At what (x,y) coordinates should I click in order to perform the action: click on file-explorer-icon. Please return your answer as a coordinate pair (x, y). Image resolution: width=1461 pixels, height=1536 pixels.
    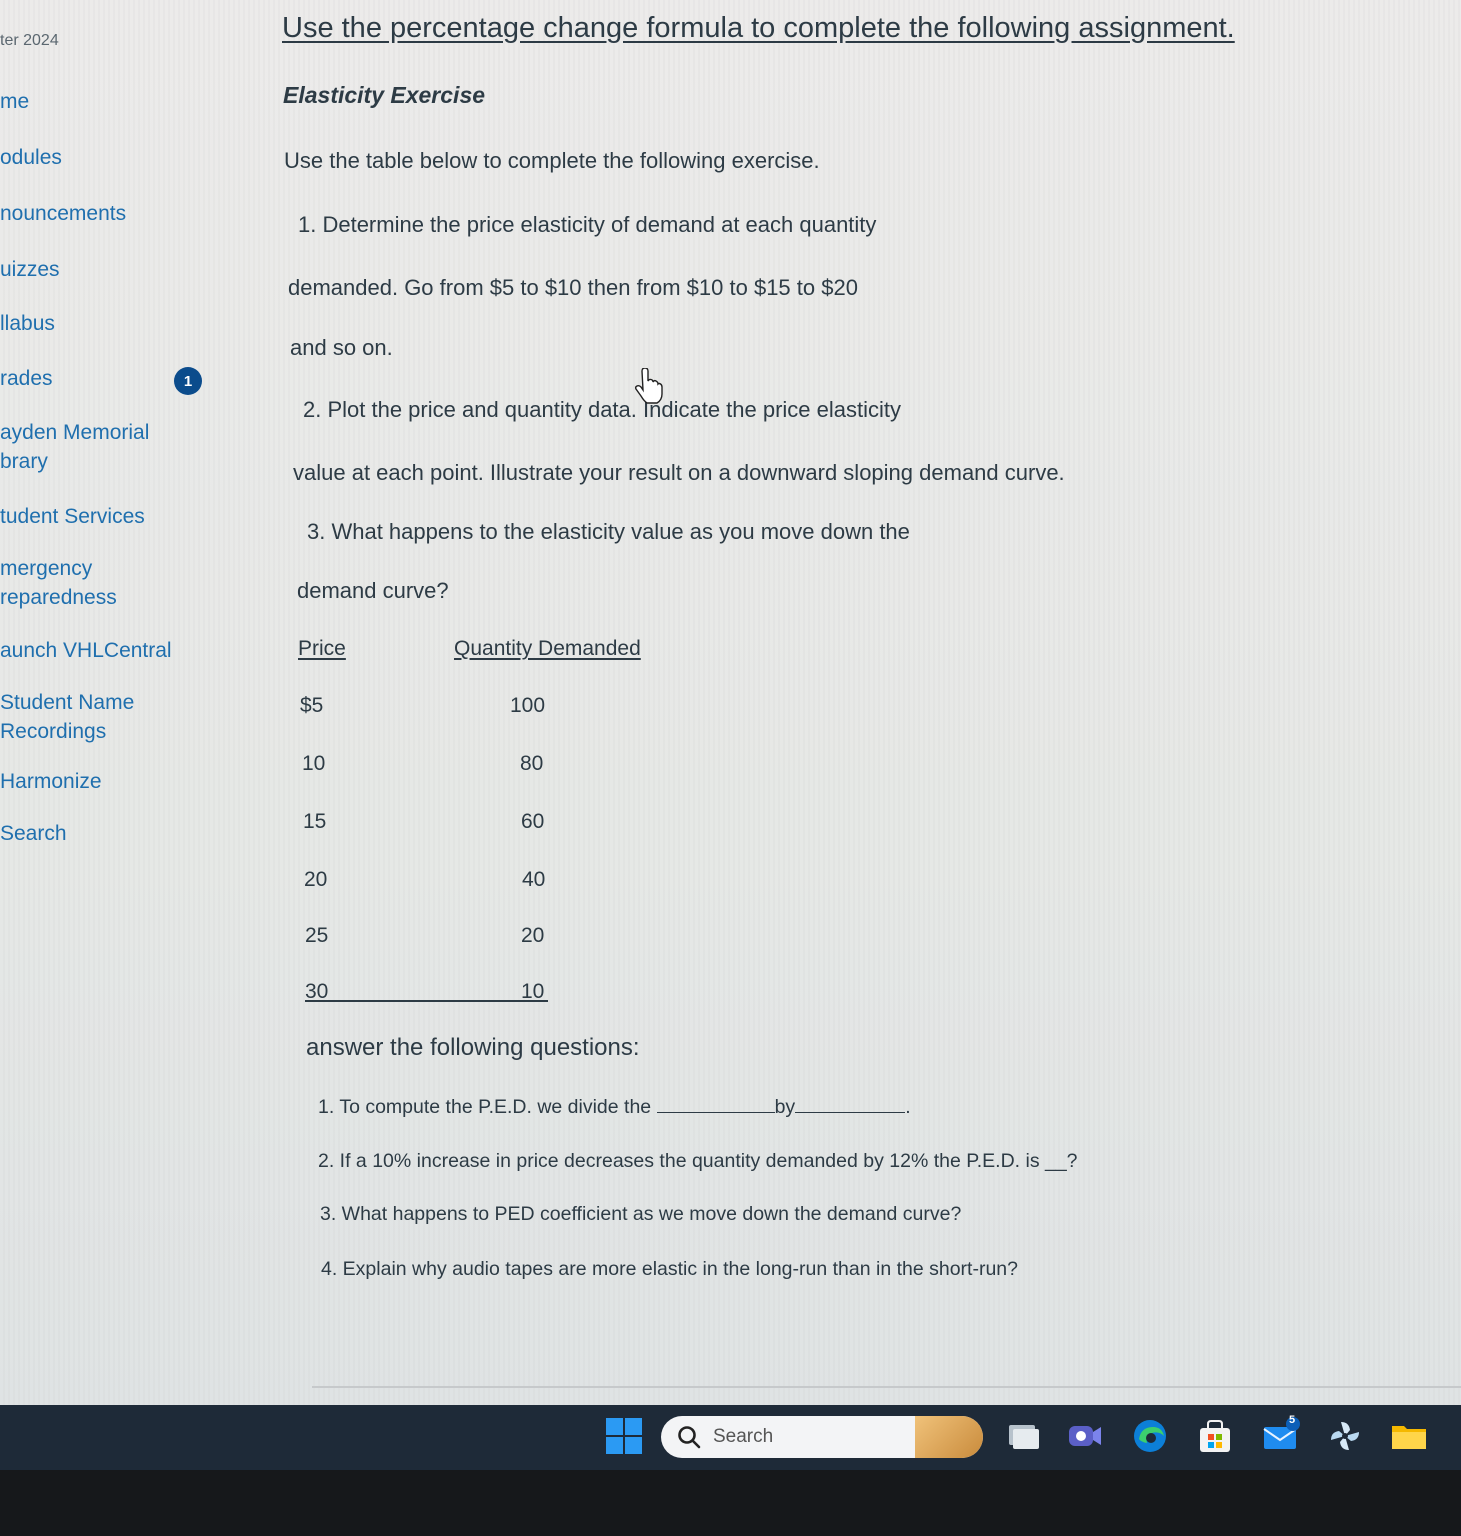
    Looking at the image, I should click on (1409, 1436).